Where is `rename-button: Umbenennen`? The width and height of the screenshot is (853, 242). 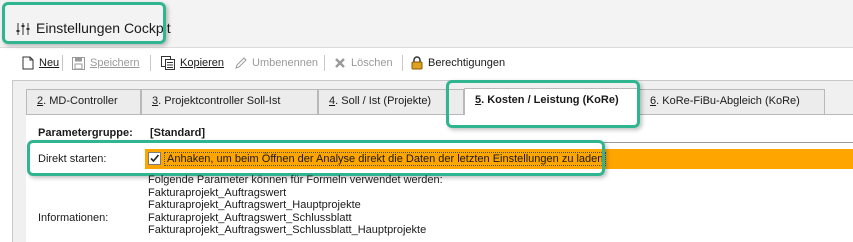
rename-button: Umbenennen is located at coordinates (276, 63).